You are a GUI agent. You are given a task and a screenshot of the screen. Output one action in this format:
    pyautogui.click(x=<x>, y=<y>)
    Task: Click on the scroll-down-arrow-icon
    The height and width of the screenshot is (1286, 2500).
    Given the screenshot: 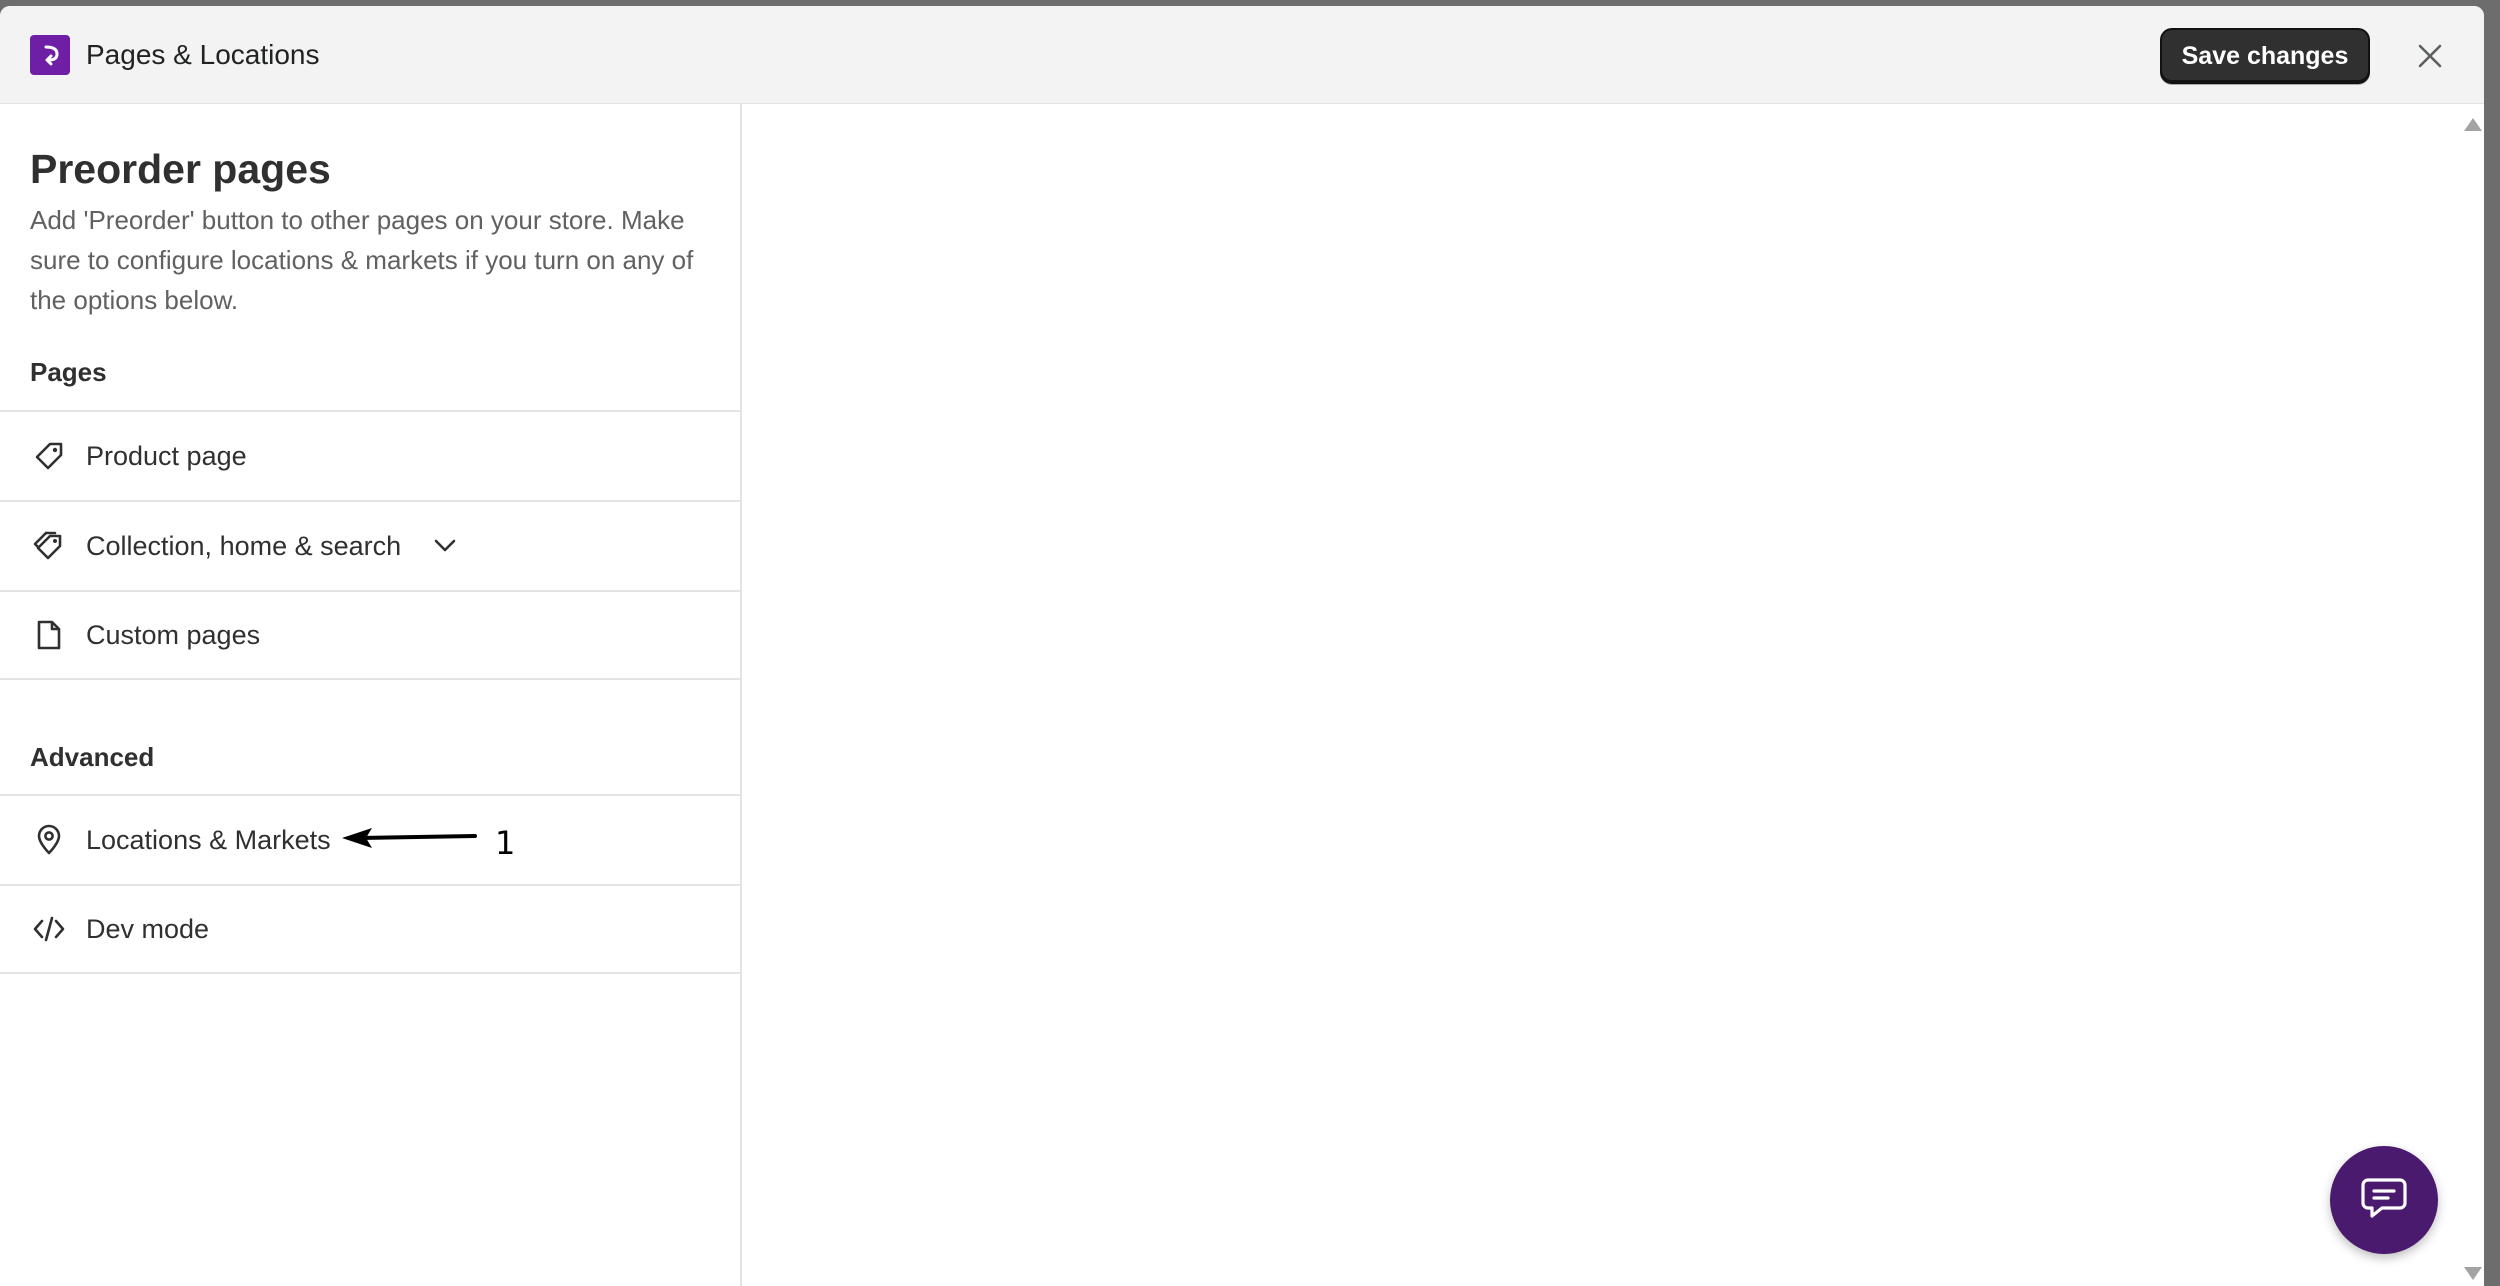 What is the action you would take?
    pyautogui.click(x=2473, y=1273)
    